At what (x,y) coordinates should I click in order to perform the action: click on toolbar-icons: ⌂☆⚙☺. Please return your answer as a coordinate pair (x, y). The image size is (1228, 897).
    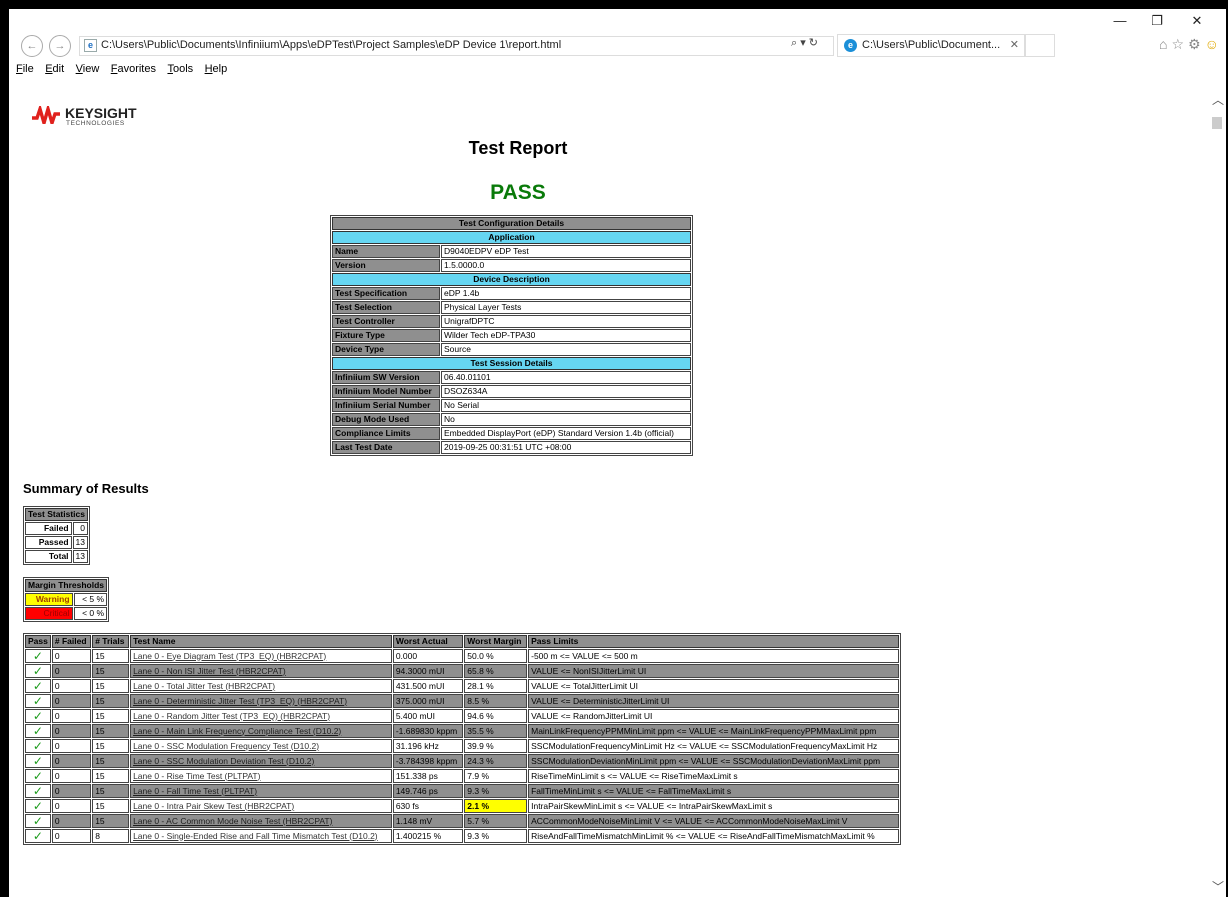
    Looking at the image, I should click on (1191, 44).